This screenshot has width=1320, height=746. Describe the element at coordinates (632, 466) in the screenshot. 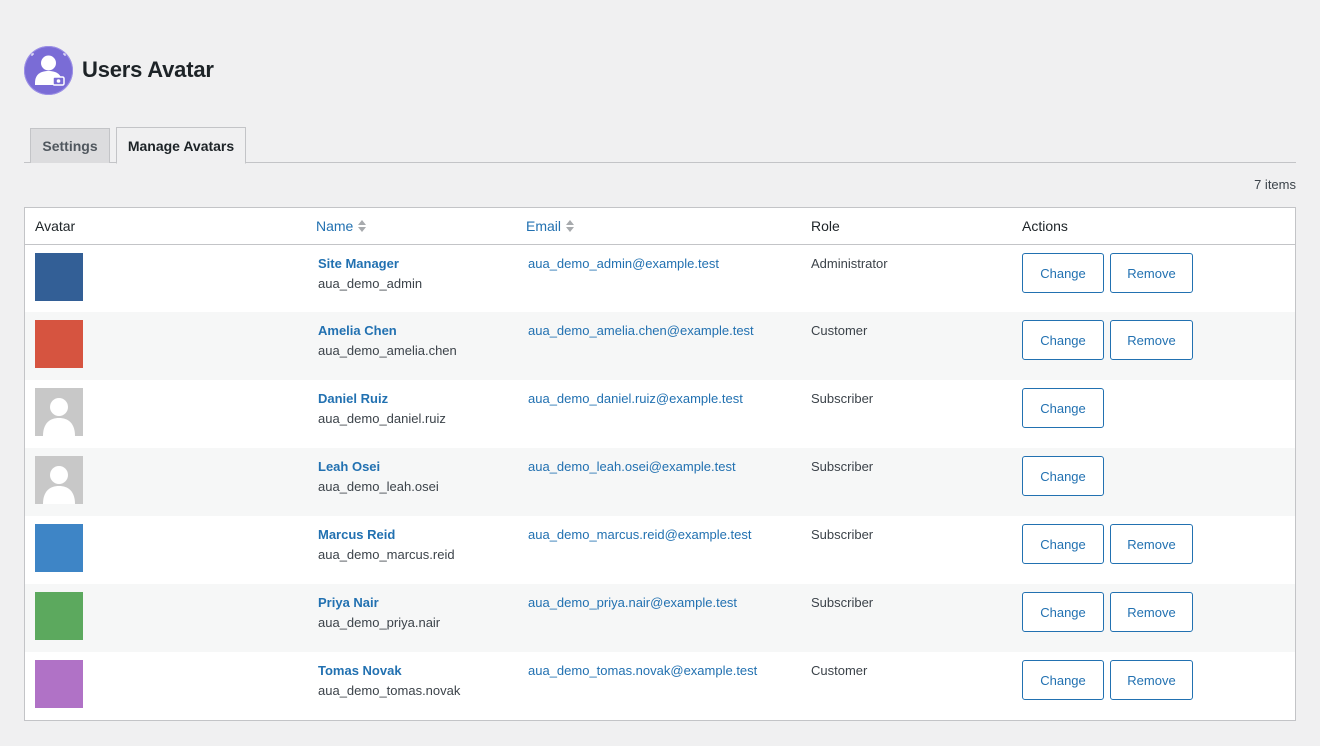

I see `user-email-link: aua_demo_leah.osei@example.test` at that location.